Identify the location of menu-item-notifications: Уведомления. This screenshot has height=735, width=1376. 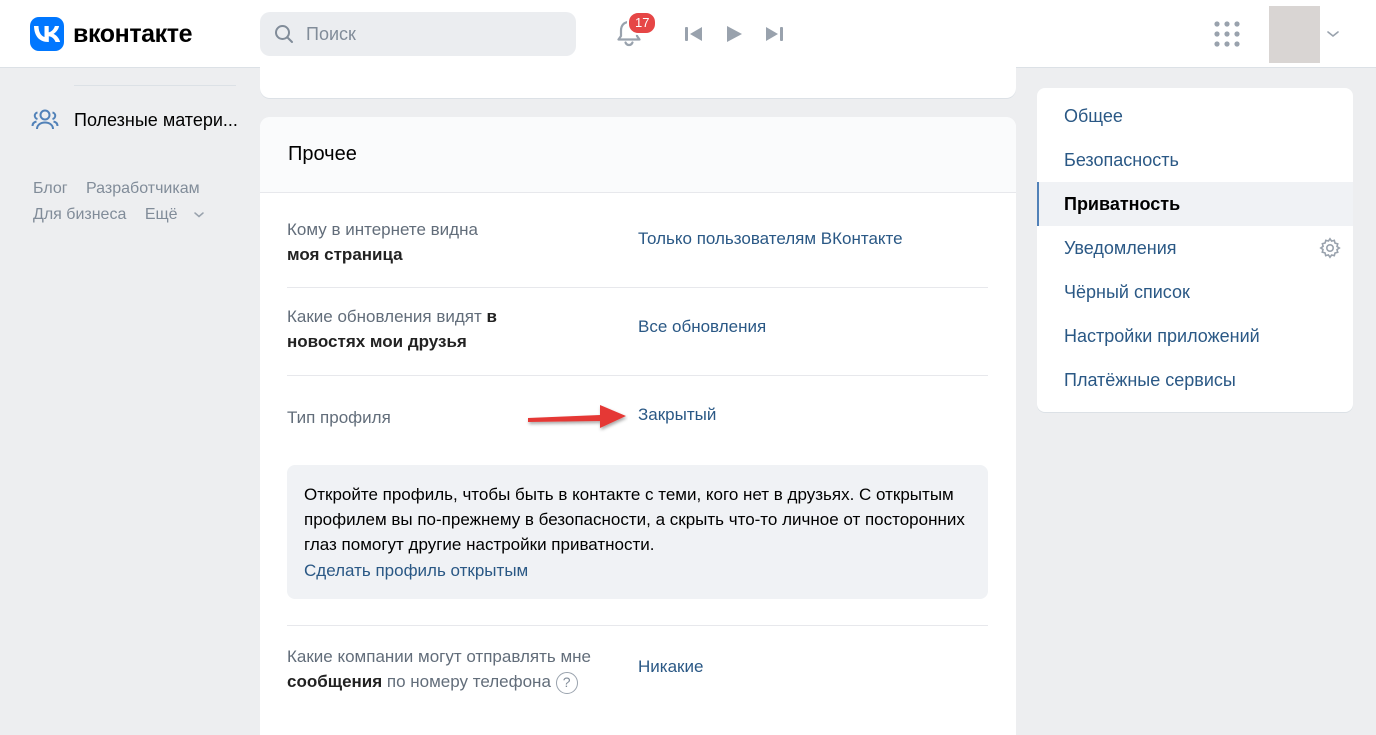
(1195, 248).